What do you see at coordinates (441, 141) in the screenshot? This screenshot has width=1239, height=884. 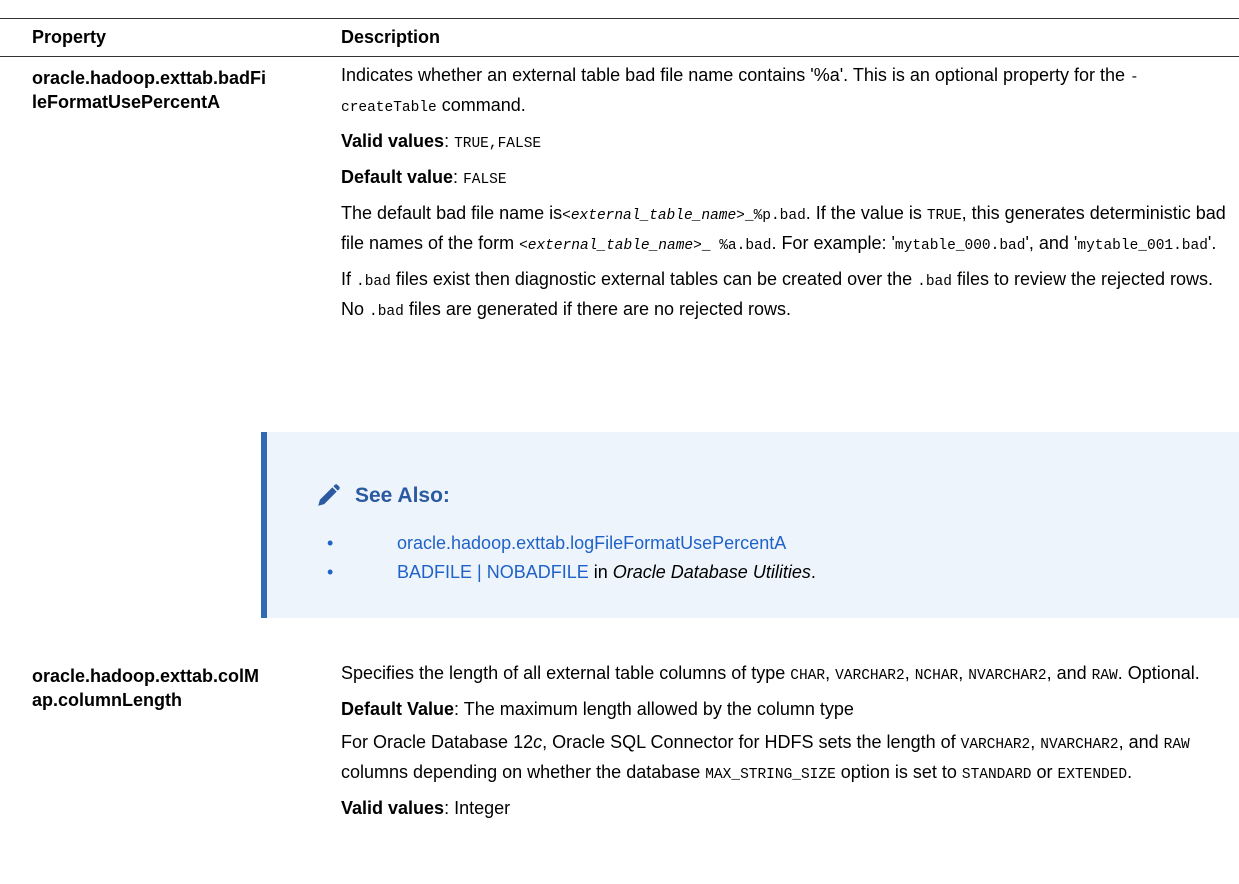 I see `valid-values-line: Valid values: TRUE,FALSE` at bounding box center [441, 141].